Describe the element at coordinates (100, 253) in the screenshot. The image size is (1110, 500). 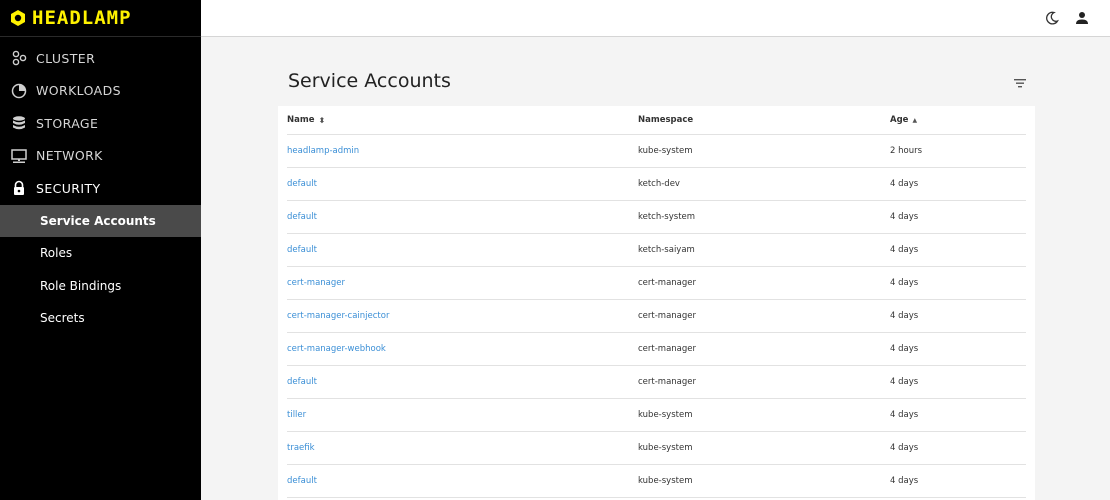
I see `sidebar-item-roles: Roles` at that location.